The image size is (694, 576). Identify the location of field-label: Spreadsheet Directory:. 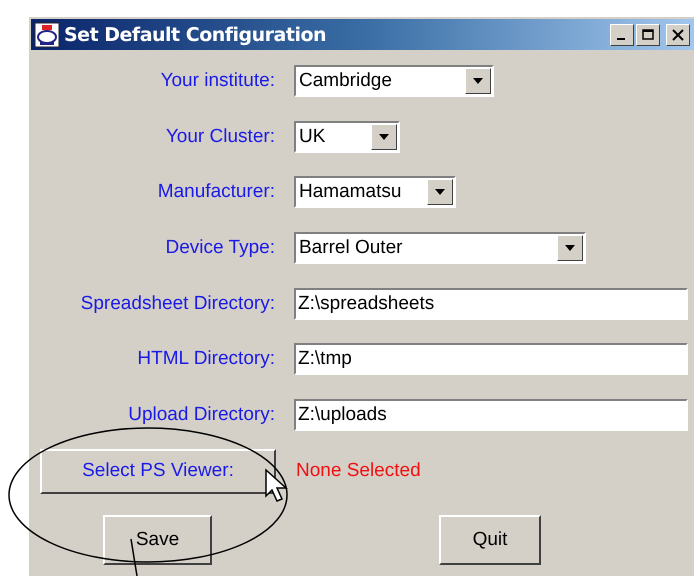
(177, 303).